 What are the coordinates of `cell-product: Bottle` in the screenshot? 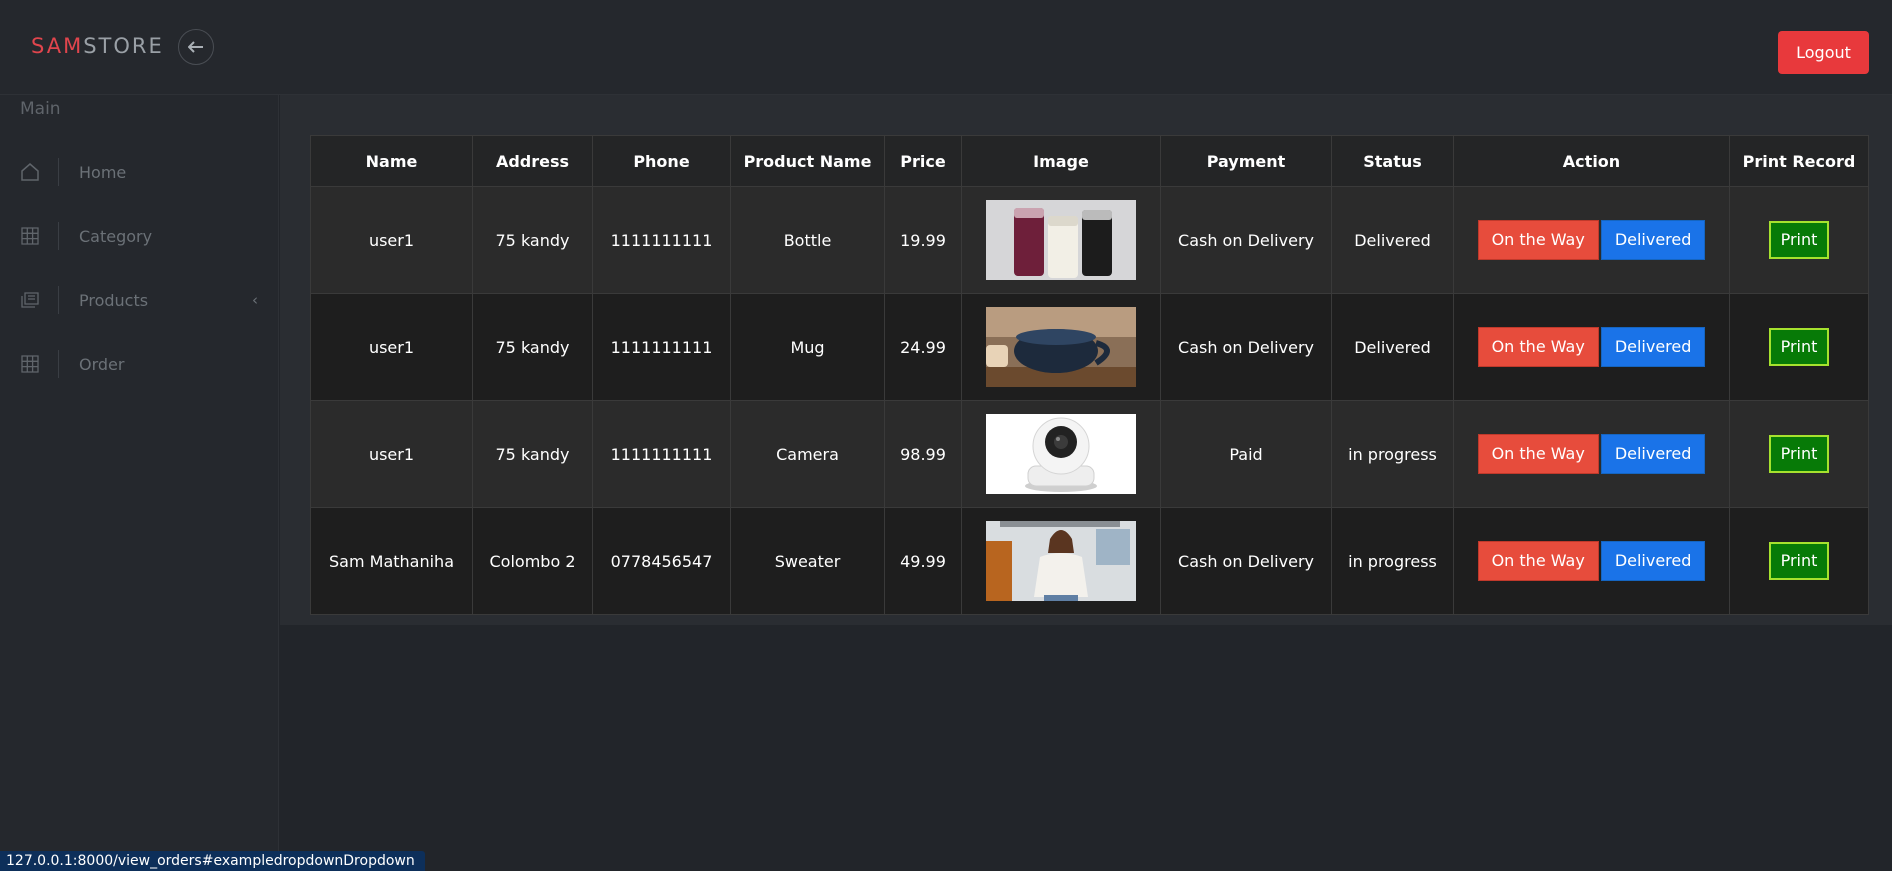 It's located at (807, 240).